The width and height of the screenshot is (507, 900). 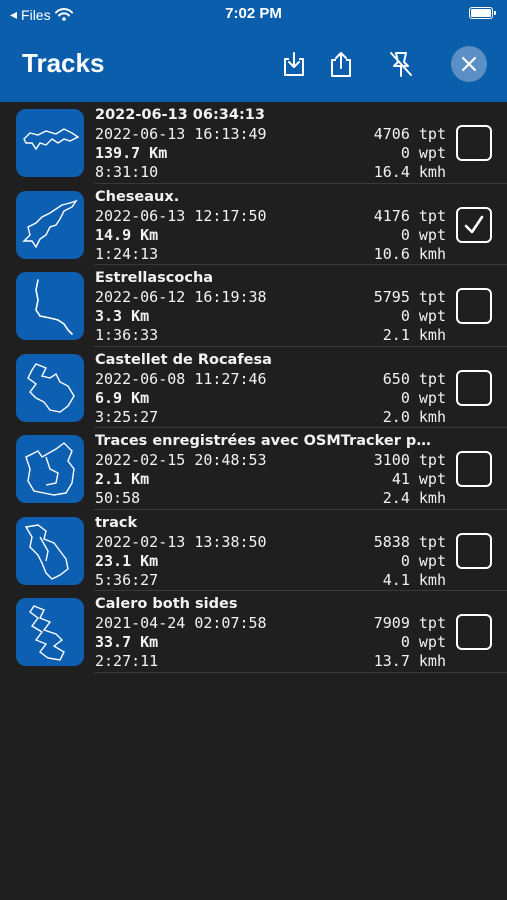 I want to click on divider, so click(x=300, y=672).